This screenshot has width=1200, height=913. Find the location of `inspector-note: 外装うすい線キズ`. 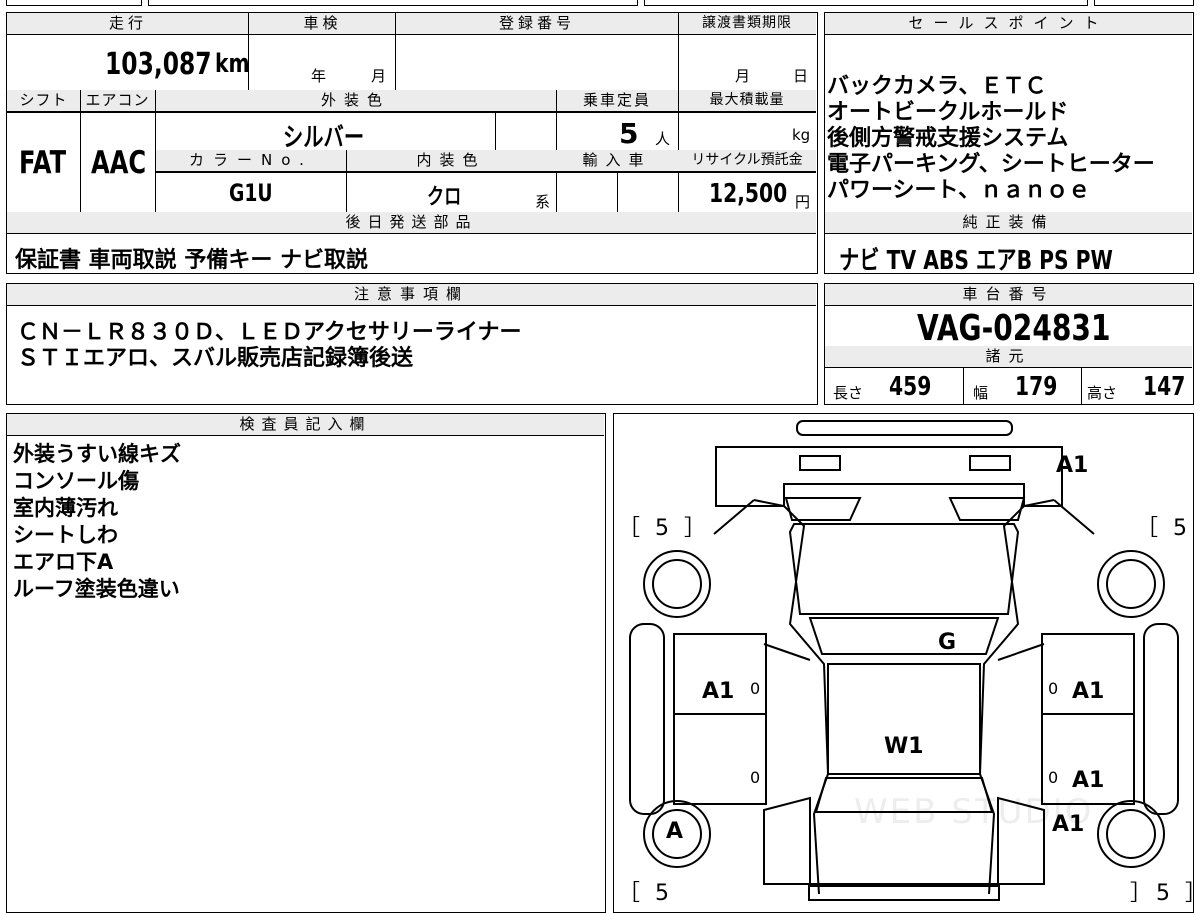

inspector-note: 外装うすい線キズ is located at coordinates (97, 454).